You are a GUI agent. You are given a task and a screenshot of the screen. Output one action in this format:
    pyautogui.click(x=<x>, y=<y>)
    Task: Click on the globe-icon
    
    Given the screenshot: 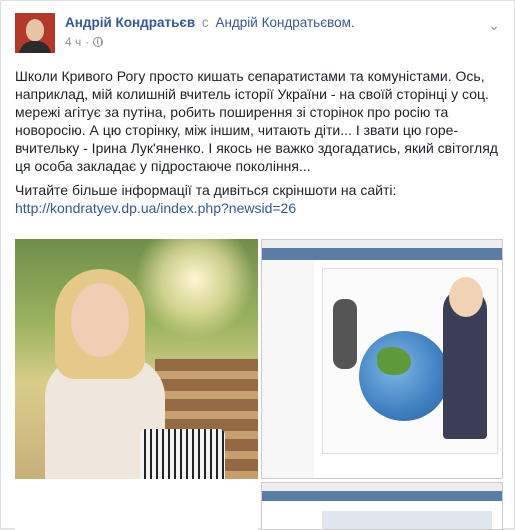 What is the action you would take?
    pyautogui.click(x=98, y=42)
    